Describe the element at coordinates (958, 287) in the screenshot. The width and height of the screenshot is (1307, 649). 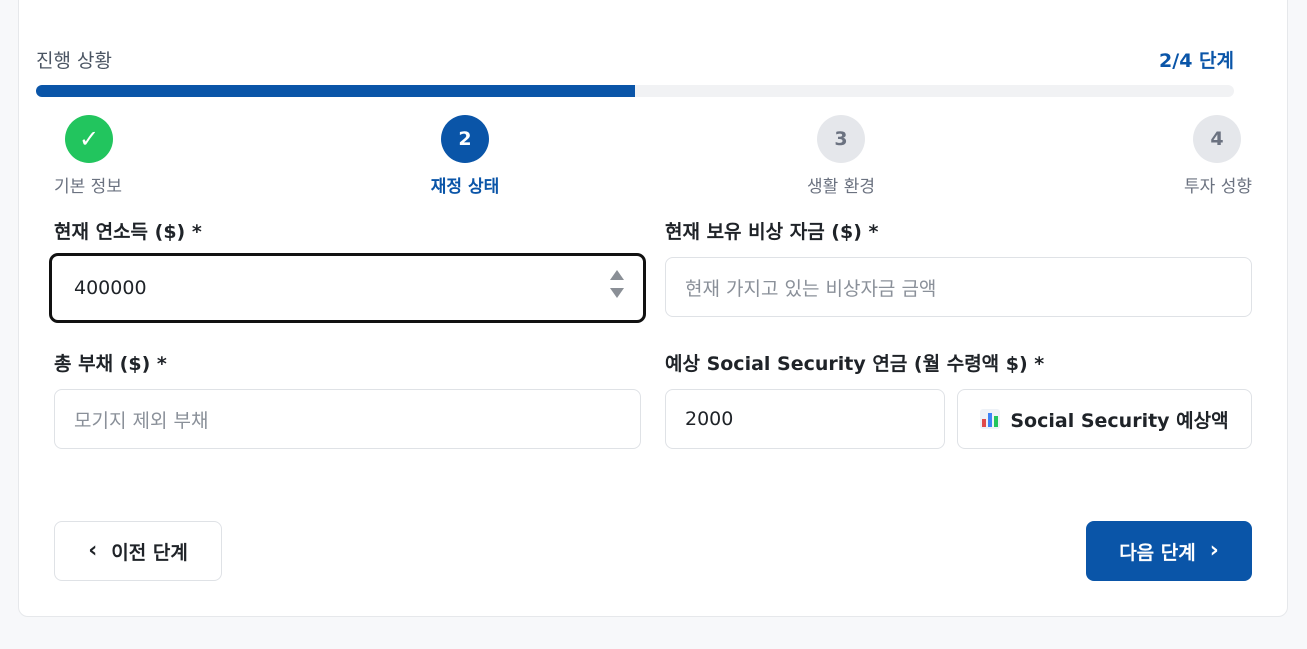
I see `emergency-fund-input: 현재 가지고 있는 비상자금 금액` at that location.